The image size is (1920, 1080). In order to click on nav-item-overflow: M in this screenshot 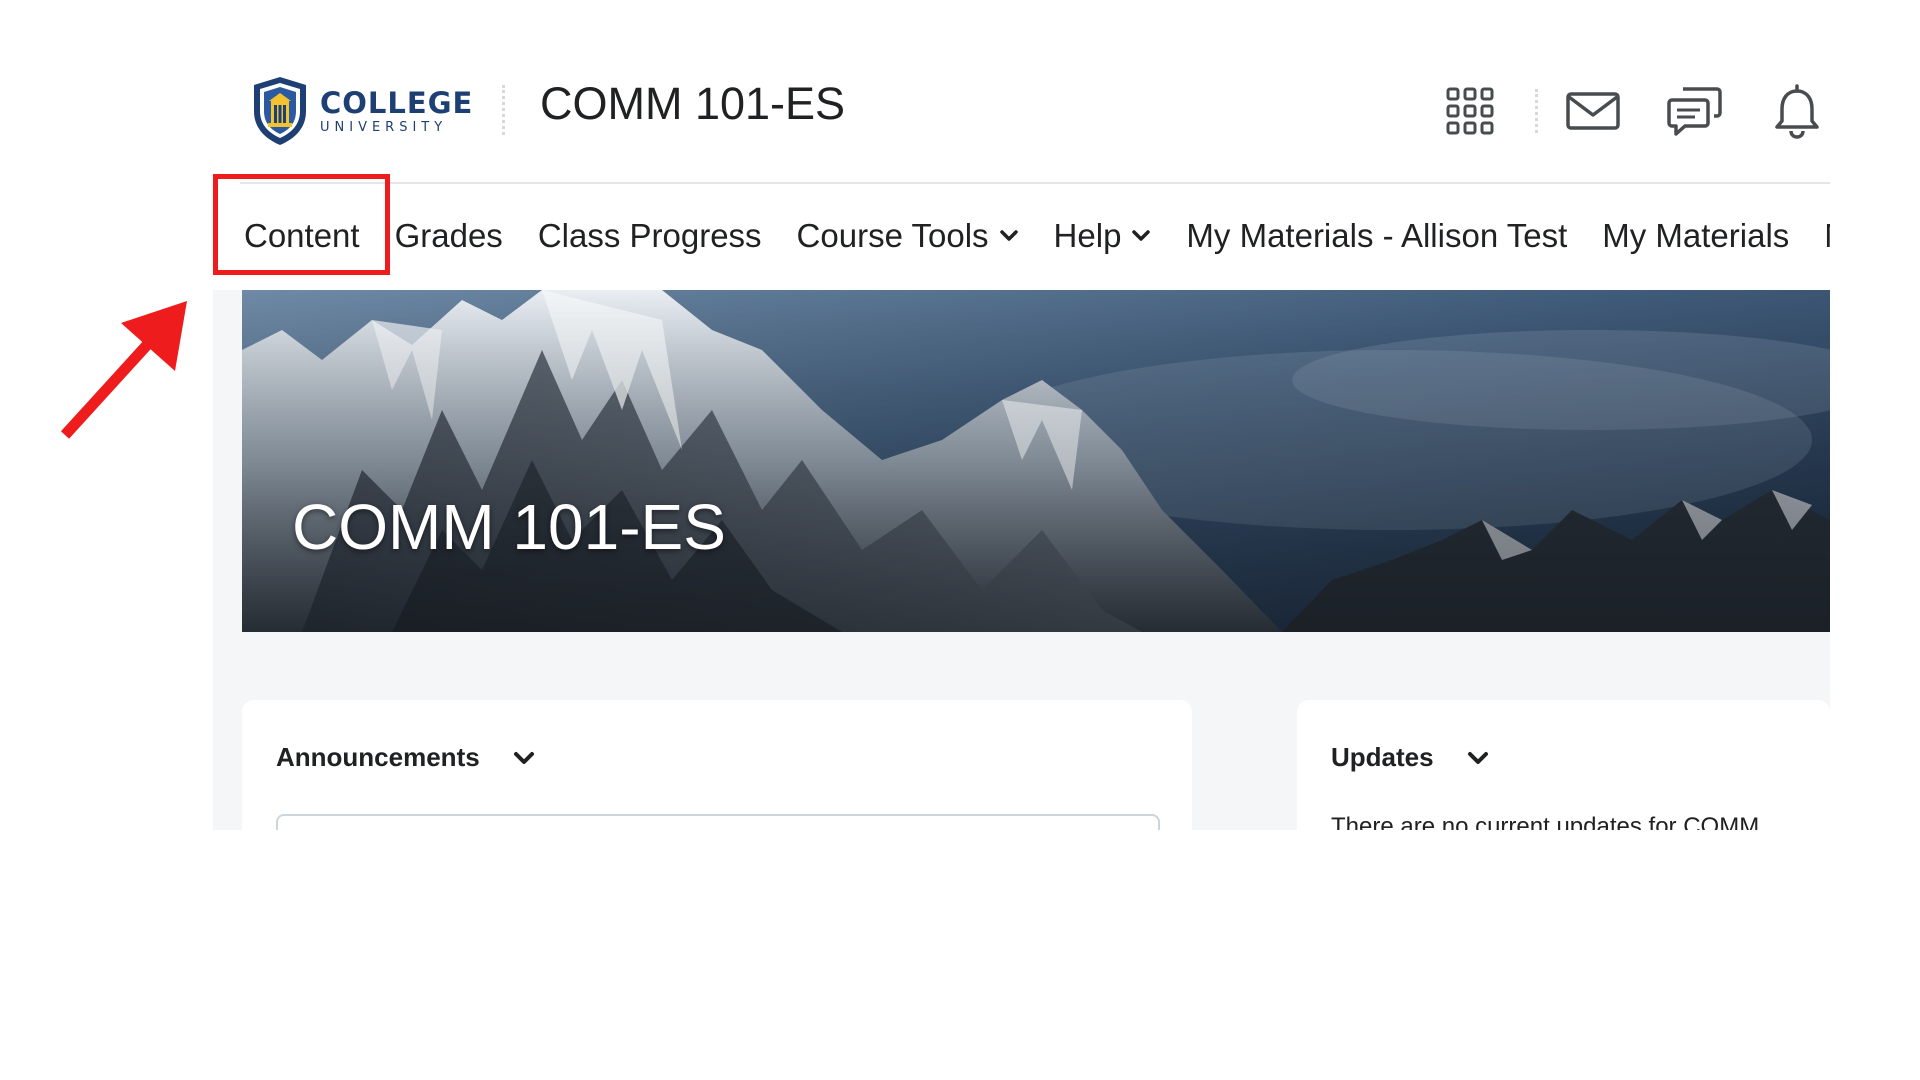, I will do `click(1827, 236)`.